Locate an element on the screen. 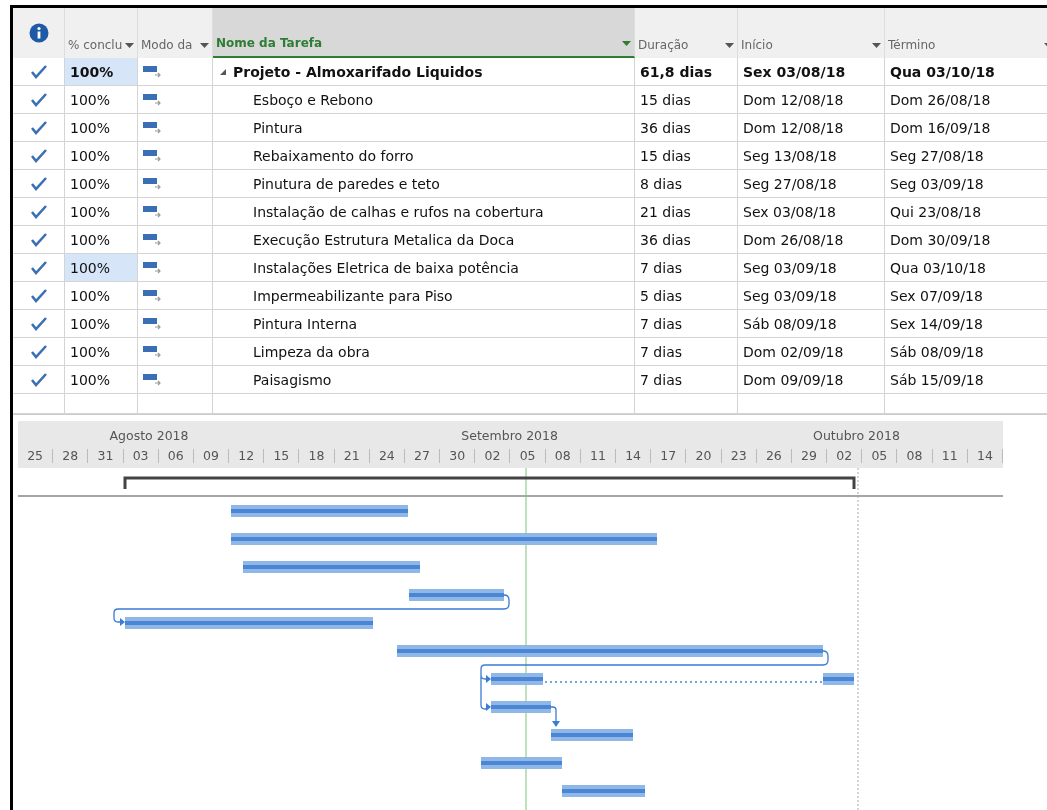  day-label: 29 is located at coordinates (809, 455).